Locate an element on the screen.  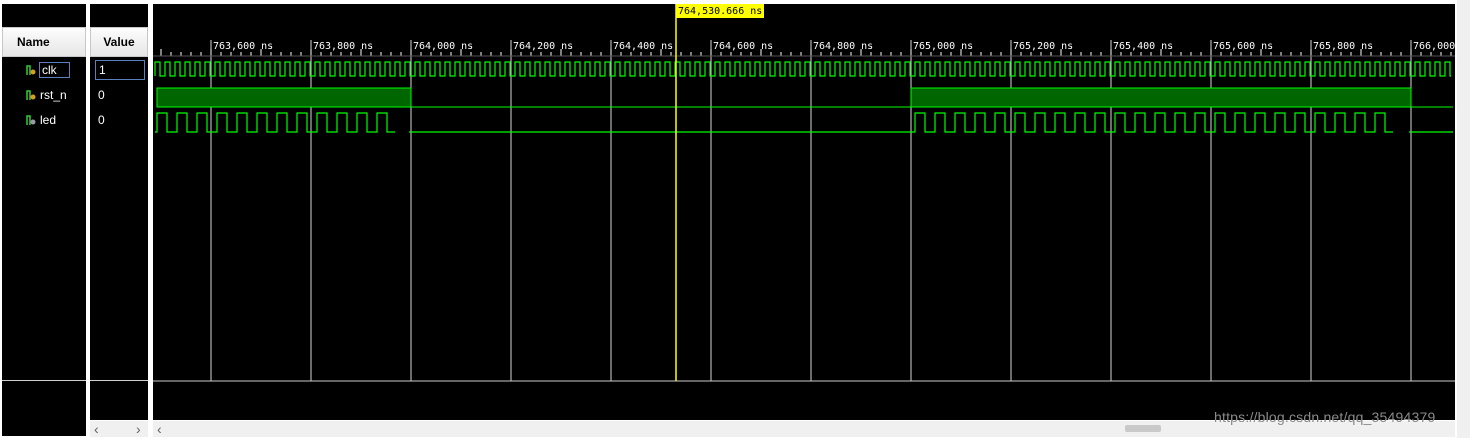
signal-name-led: led is located at coordinates (48, 120).